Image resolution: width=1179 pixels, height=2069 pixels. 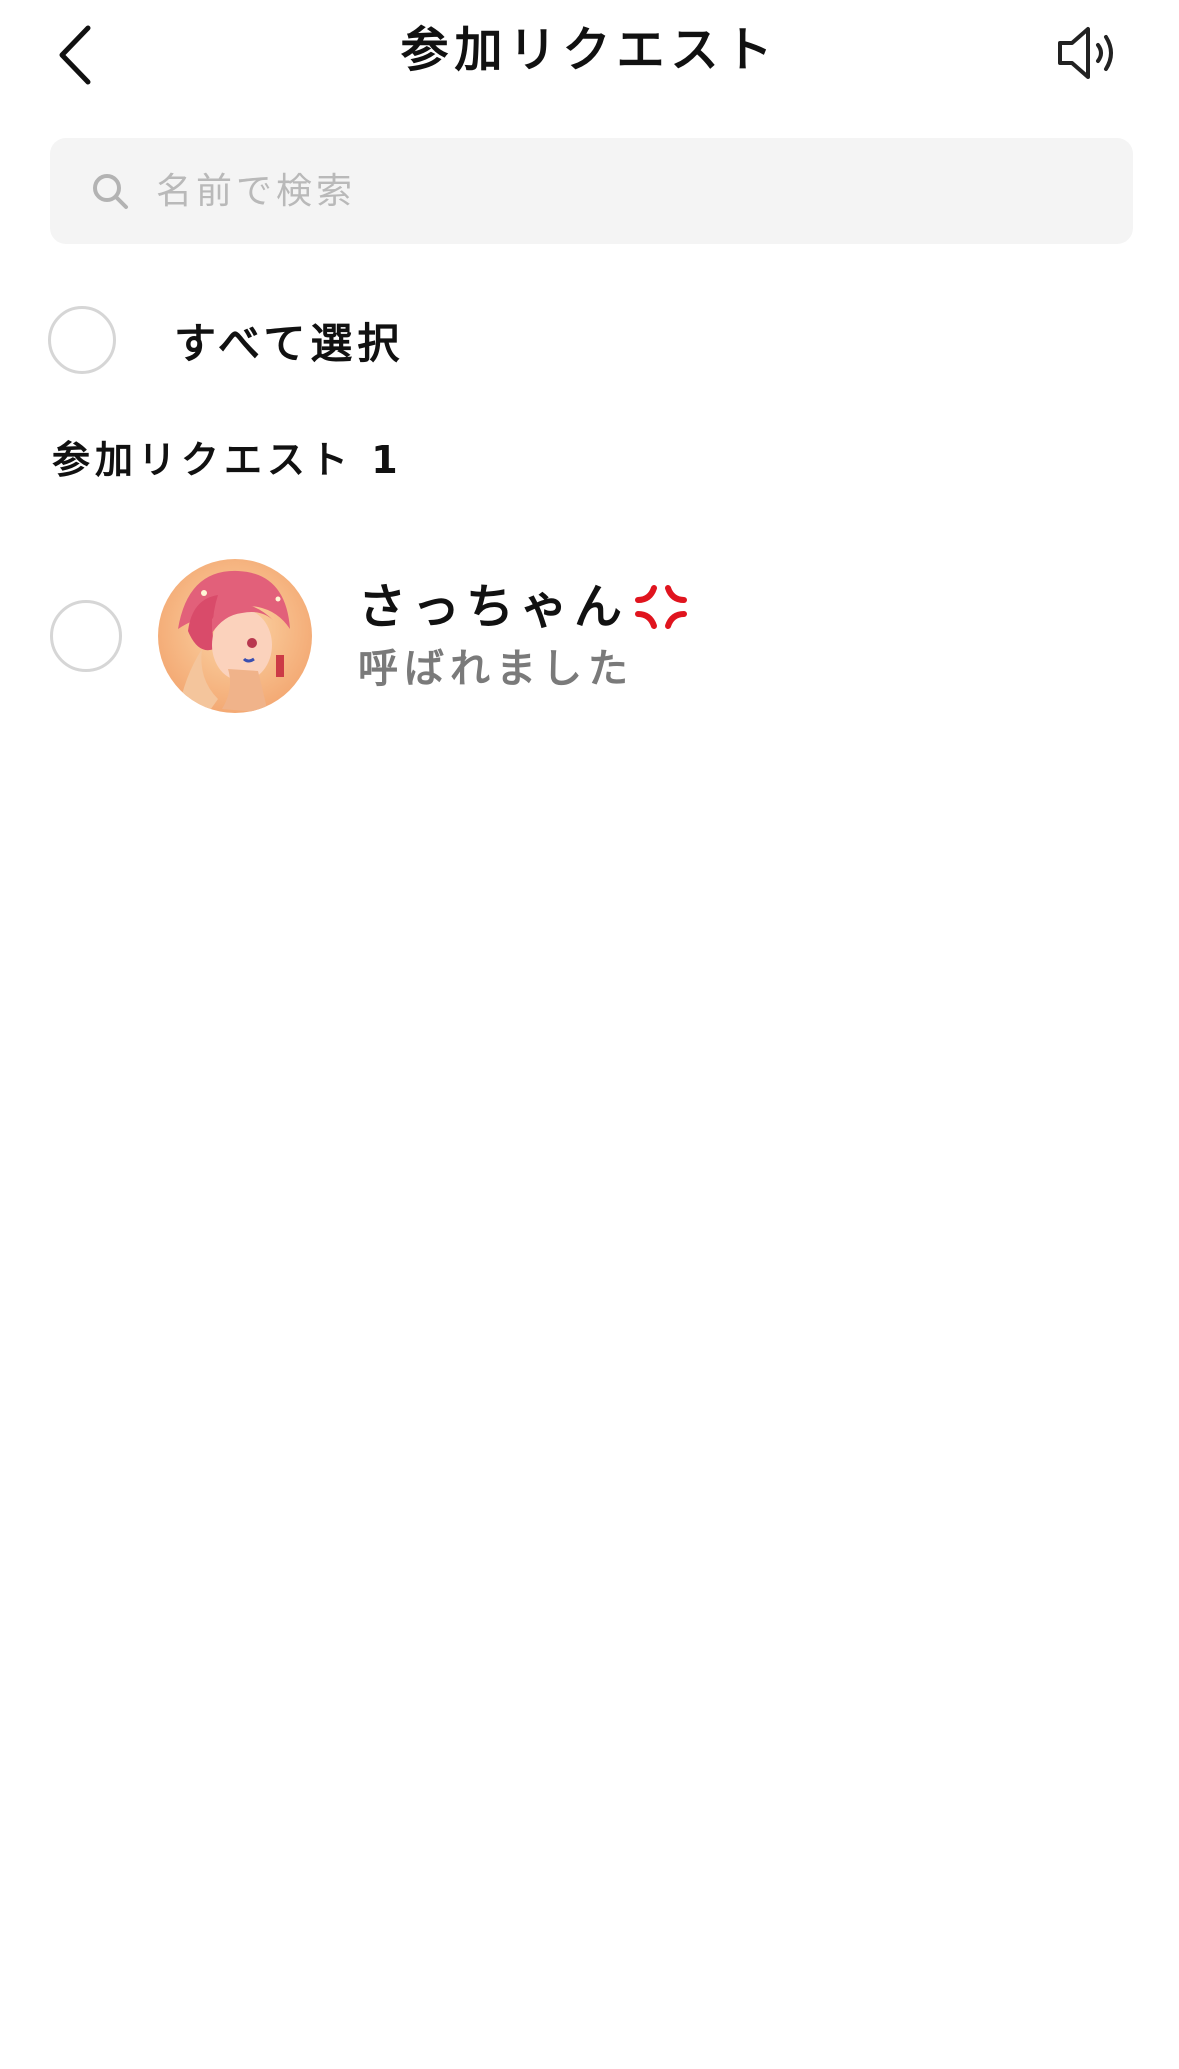 I want to click on speaker-button, so click(x=1089, y=53).